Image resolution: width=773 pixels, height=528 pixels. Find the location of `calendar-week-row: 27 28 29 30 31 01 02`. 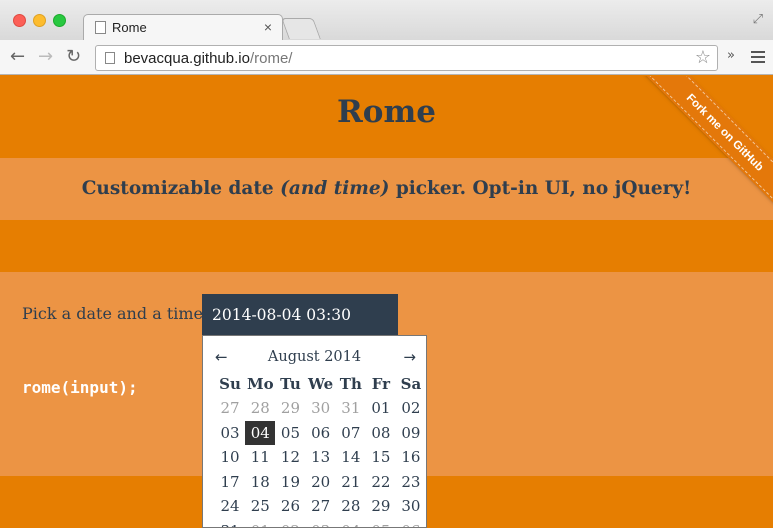

calendar-week-row: 27 28 29 30 31 01 02 is located at coordinates (320, 408).